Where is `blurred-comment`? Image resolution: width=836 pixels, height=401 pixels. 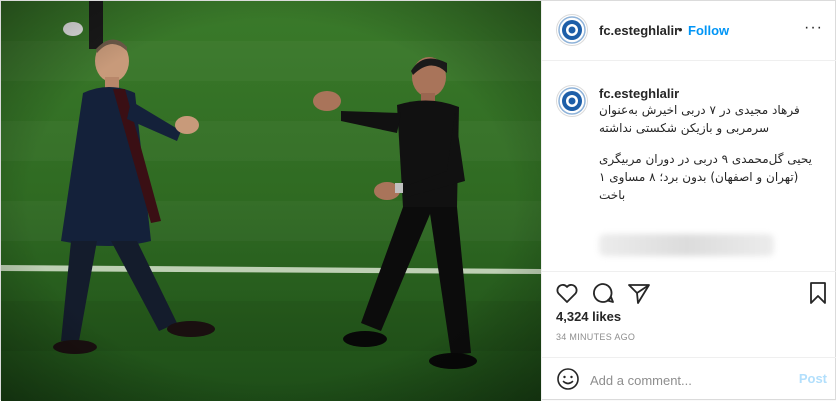 blurred-comment is located at coordinates (686, 245).